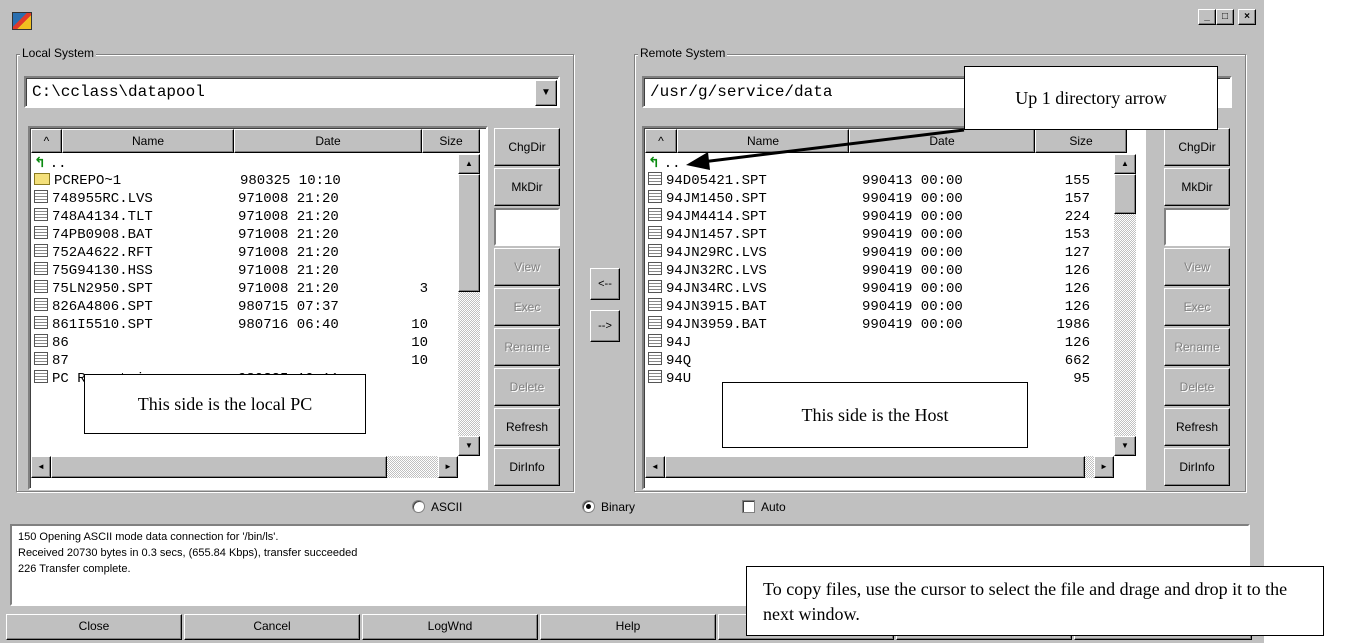  I want to click on file-row: 94JN3915.BAT 990419 00:00 126, so click(880, 307).